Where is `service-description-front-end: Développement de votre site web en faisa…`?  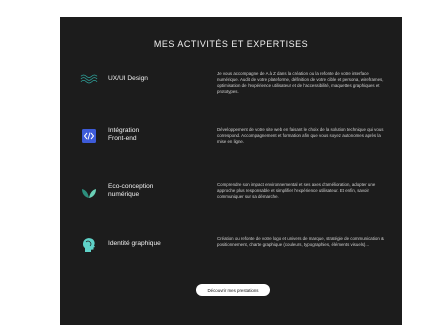 service-description-front-end: Développement de votre site web en faisa… is located at coordinates (300, 135).